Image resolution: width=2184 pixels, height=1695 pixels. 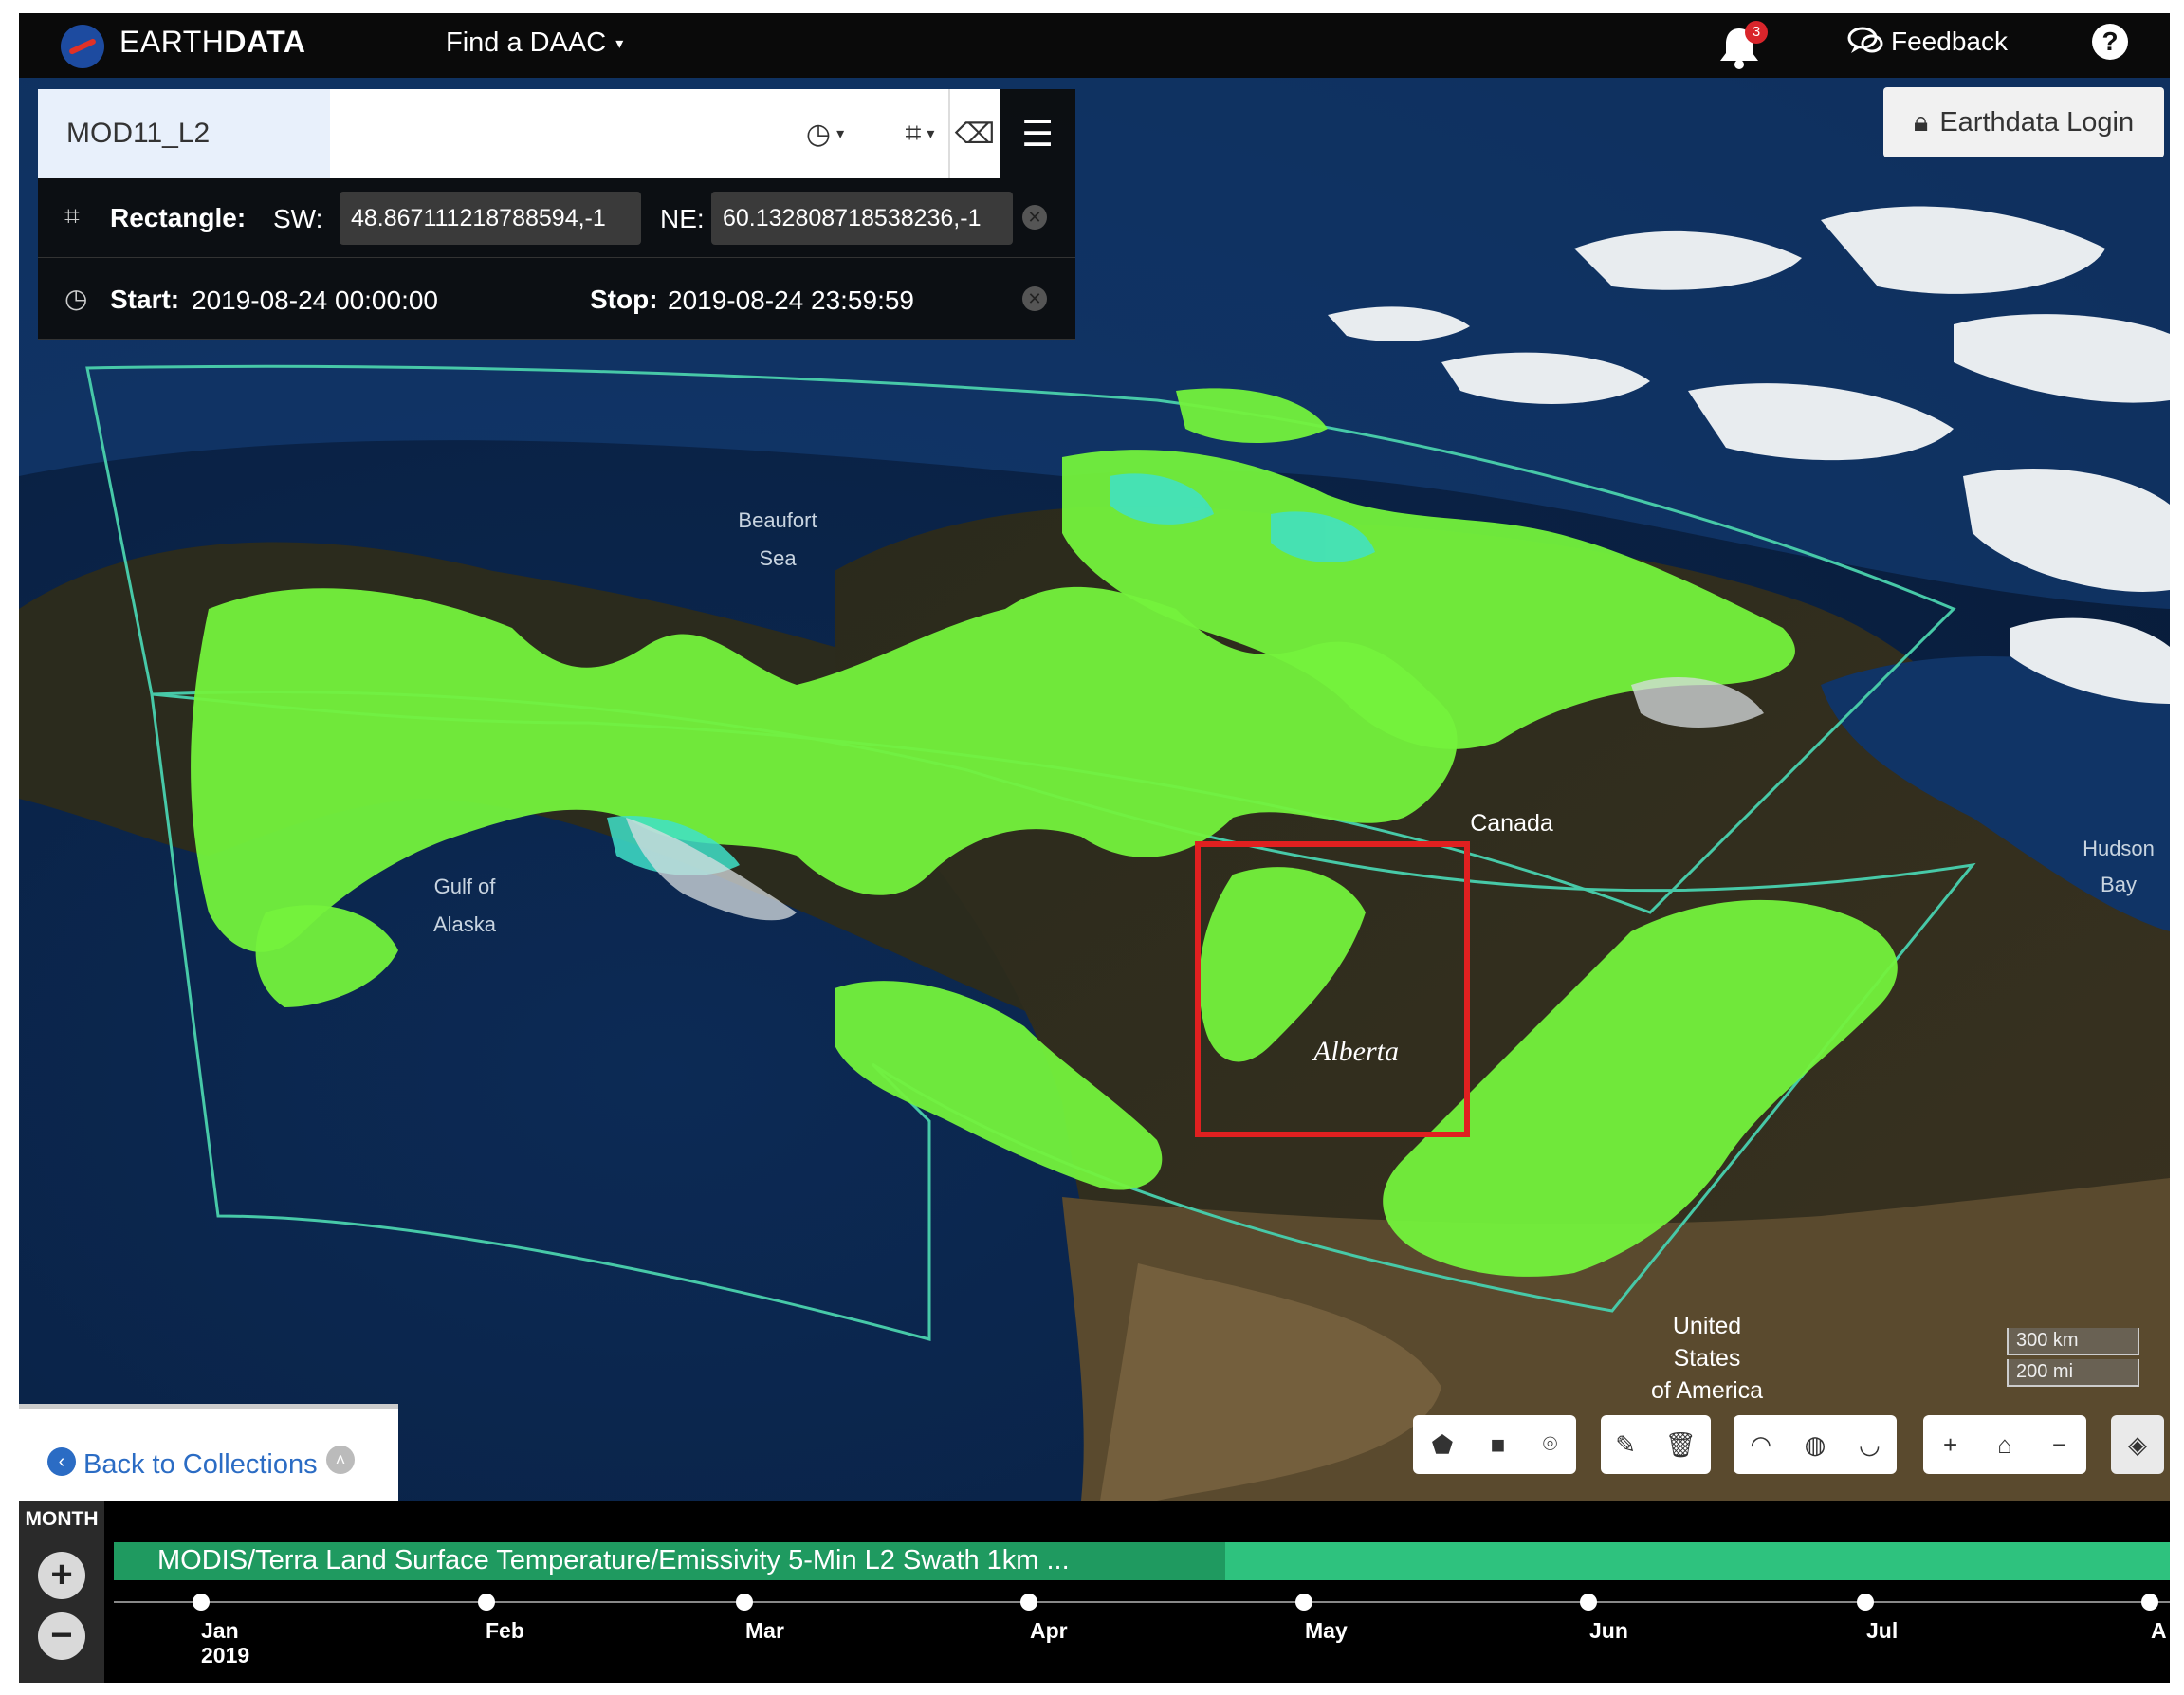 I want to click on help-icon: ?, so click(x=2110, y=42).